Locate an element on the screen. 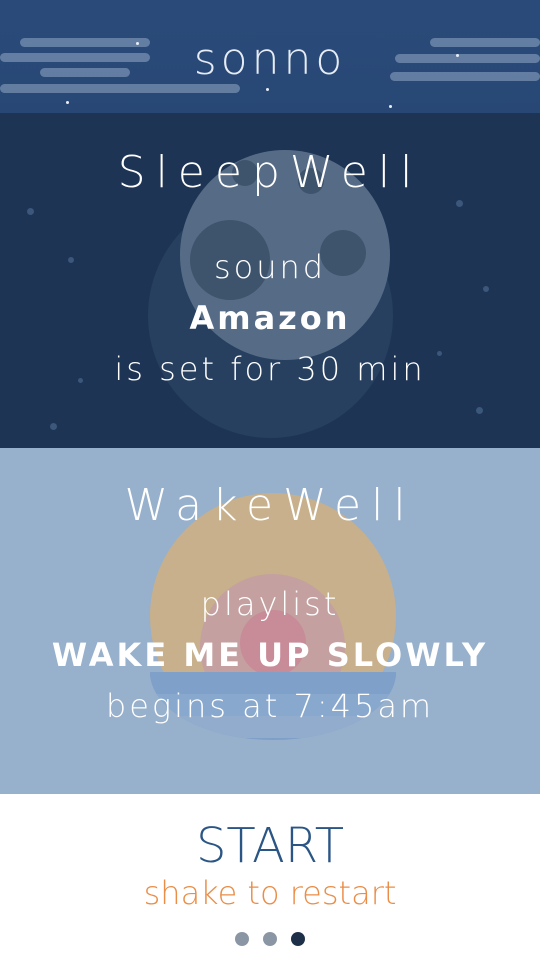 The height and width of the screenshot is (960, 540). wake-playlist-label: playlist is located at coordinates (270, 604).